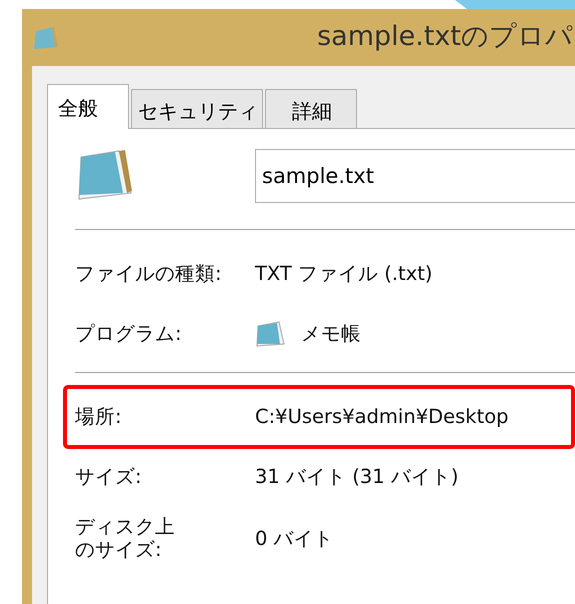 The width and height of the screenshot is (575, 604). What do you see at coordinates (149, 274) in the screenshot?
I see `field-label: ファイルの種類:` at bounding box center [149, 274].